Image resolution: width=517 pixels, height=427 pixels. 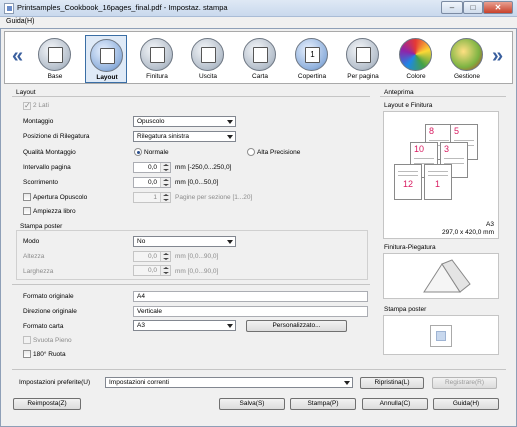 I want to click on larghezza-range: mm [0,0...90,0], so click(x=197, y=271).